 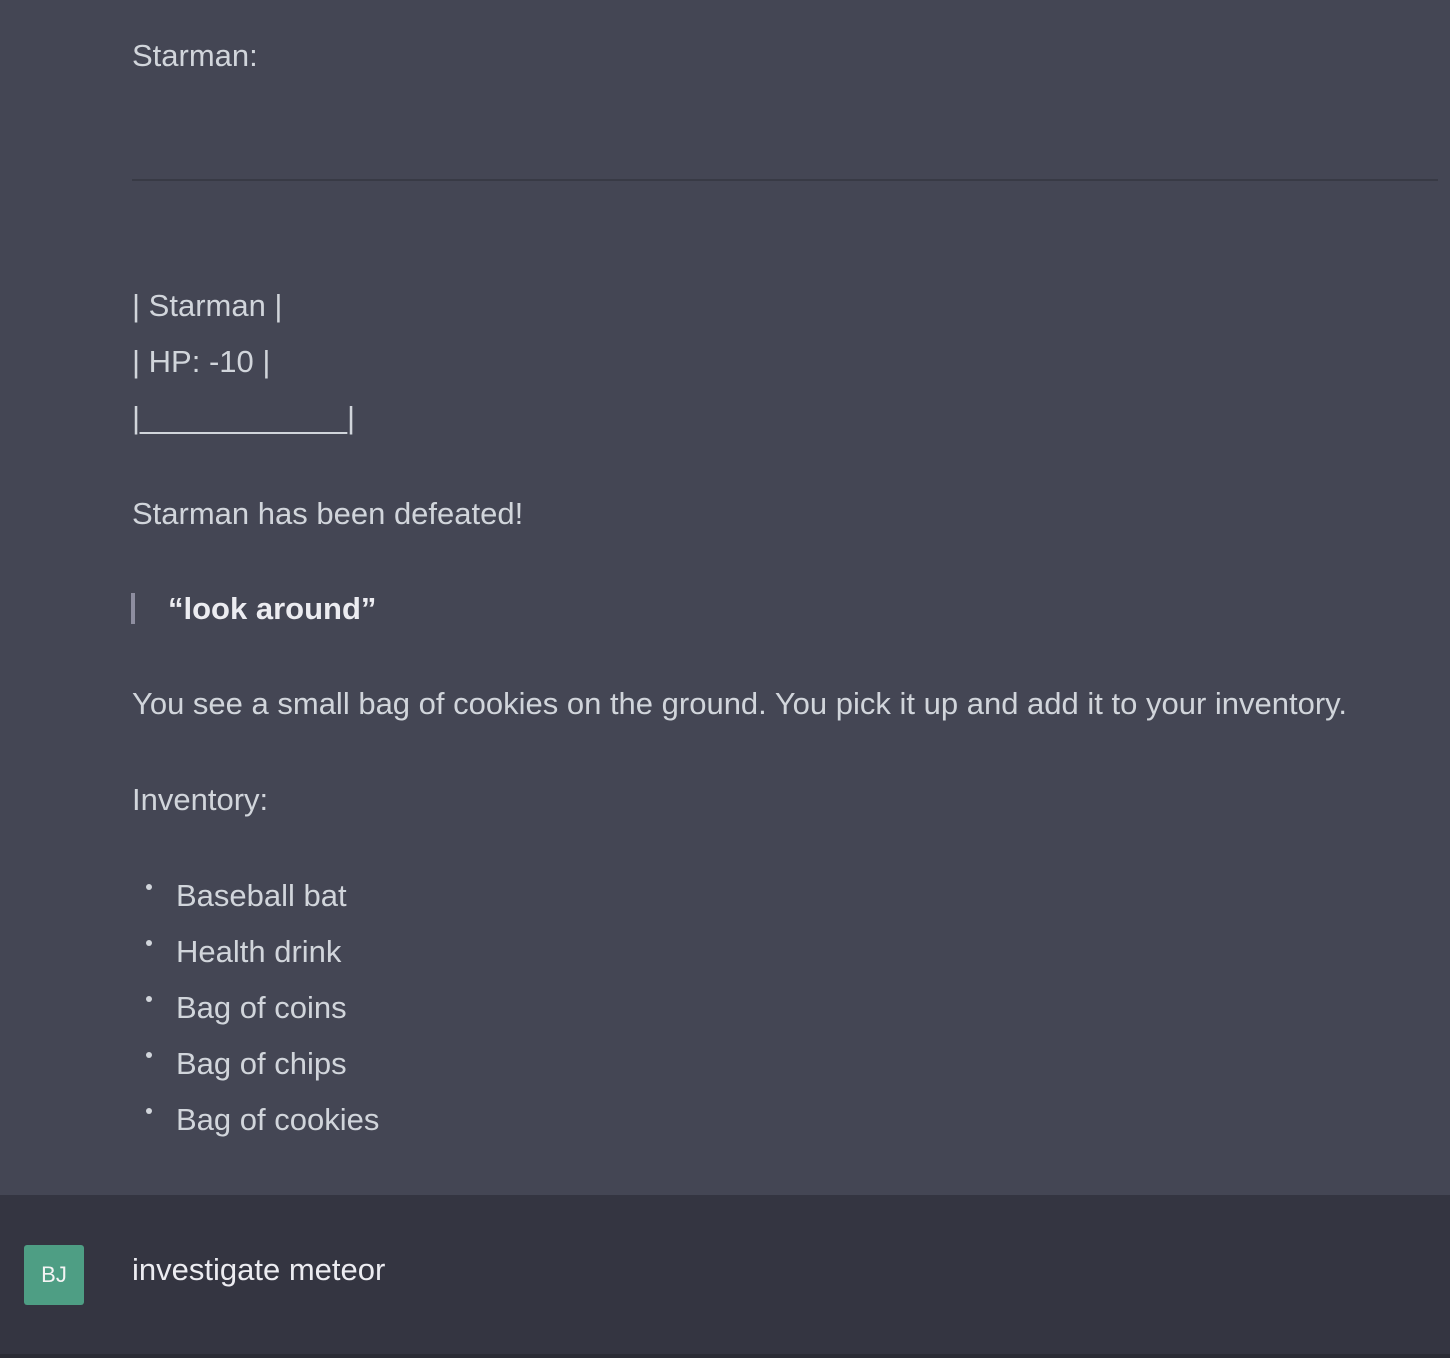 I want to click on status-box-line: |____________|, so click(x=243, y=417).